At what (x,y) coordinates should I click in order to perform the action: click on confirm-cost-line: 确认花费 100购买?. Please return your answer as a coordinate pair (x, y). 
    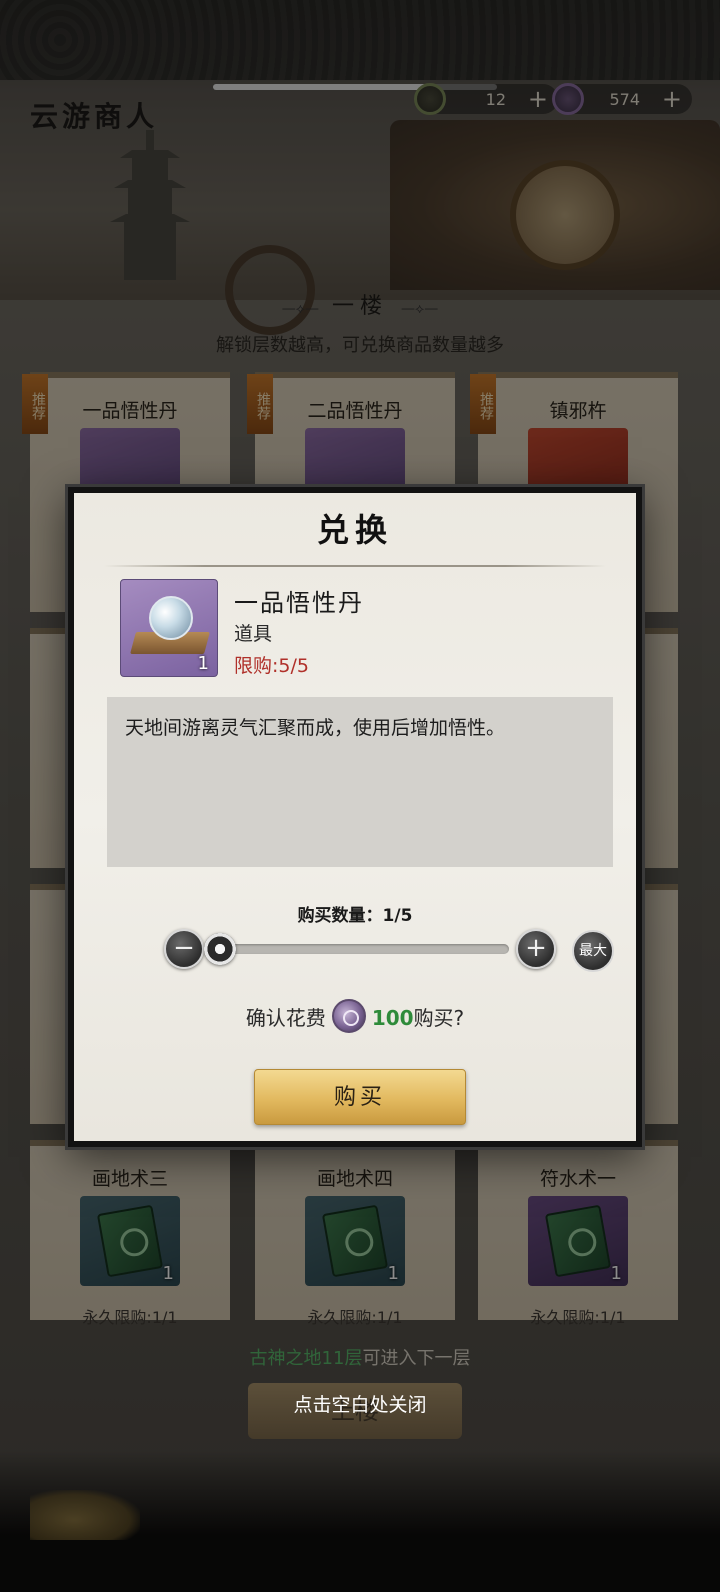
    Looking at the image, I should click on (355, 1016).